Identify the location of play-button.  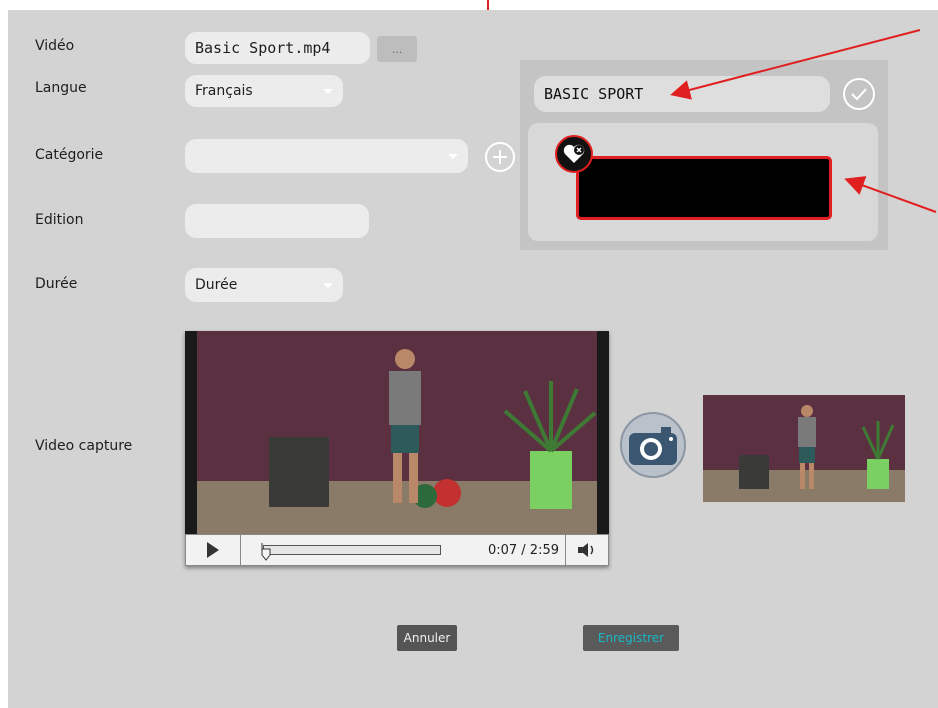
(213, 550).